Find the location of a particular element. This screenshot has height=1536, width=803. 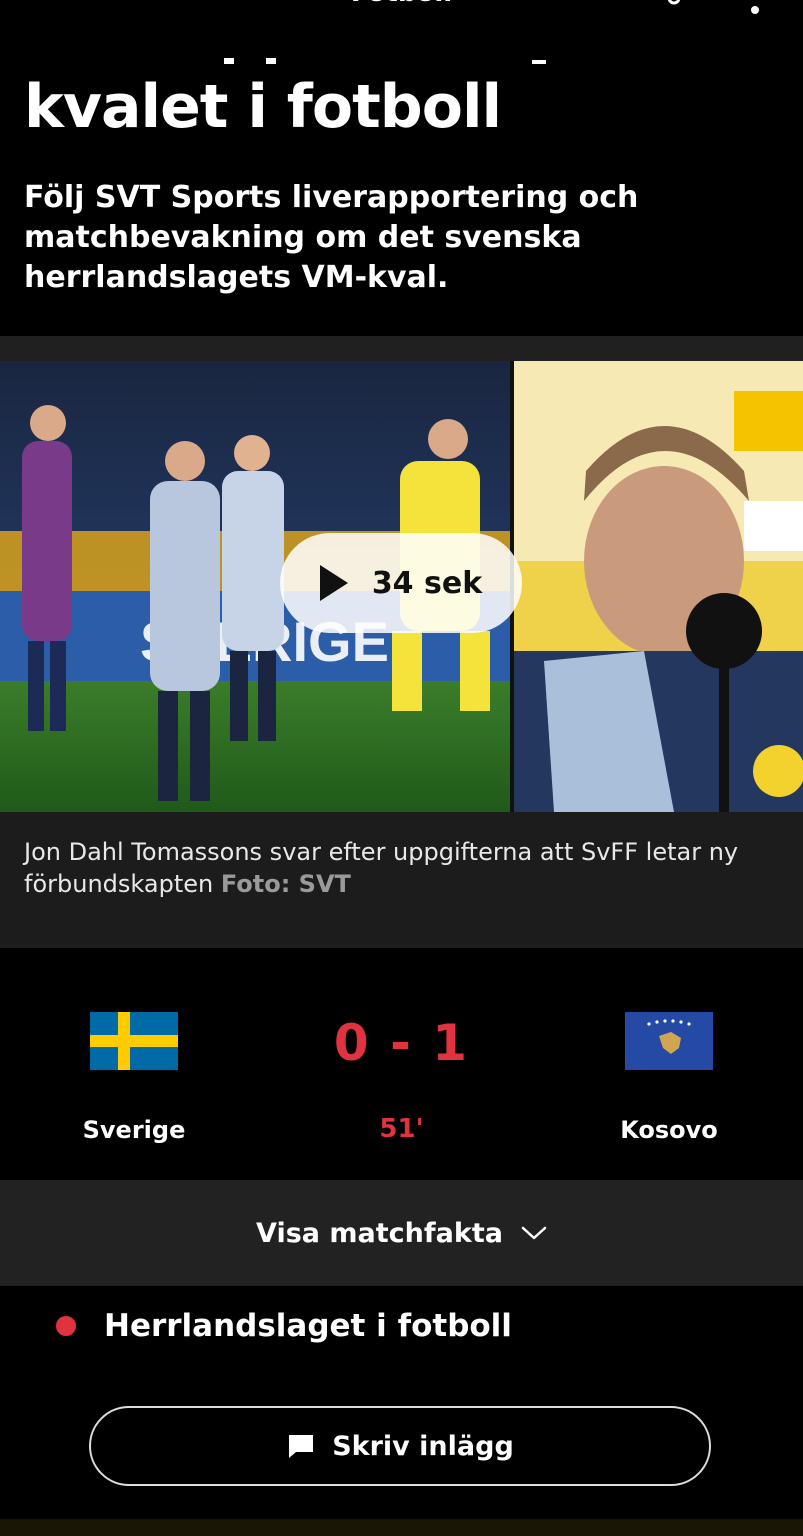

live-indicator-icon is located at coordinates (66, 1326).